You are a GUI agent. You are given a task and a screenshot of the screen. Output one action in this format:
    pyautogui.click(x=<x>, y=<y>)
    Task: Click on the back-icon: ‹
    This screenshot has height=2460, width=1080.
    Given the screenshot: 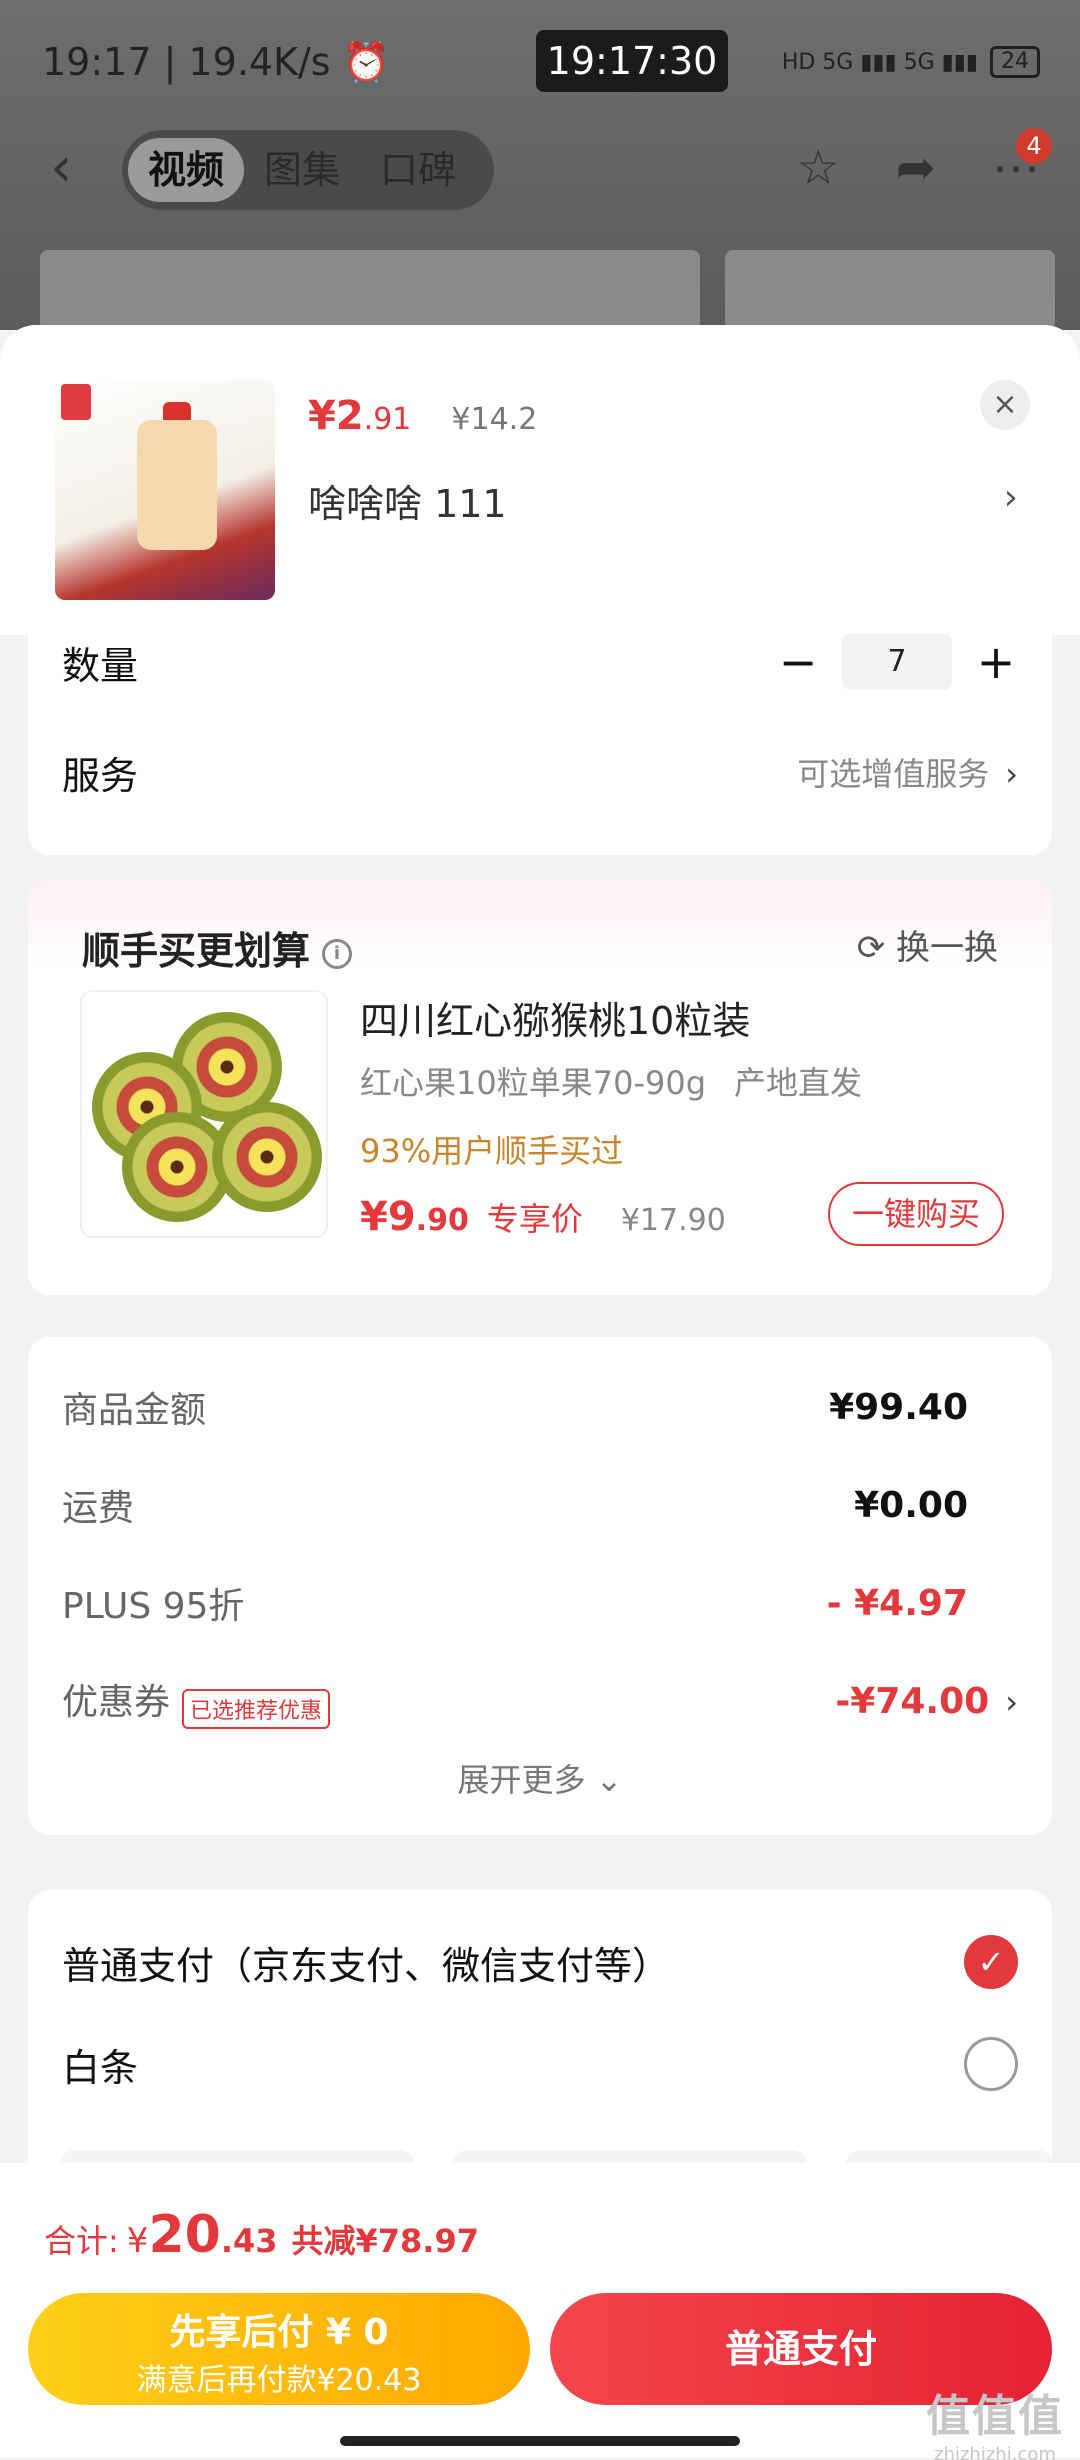 What is the action you would take?
    pyautogui.click(x=61, y=168)
    